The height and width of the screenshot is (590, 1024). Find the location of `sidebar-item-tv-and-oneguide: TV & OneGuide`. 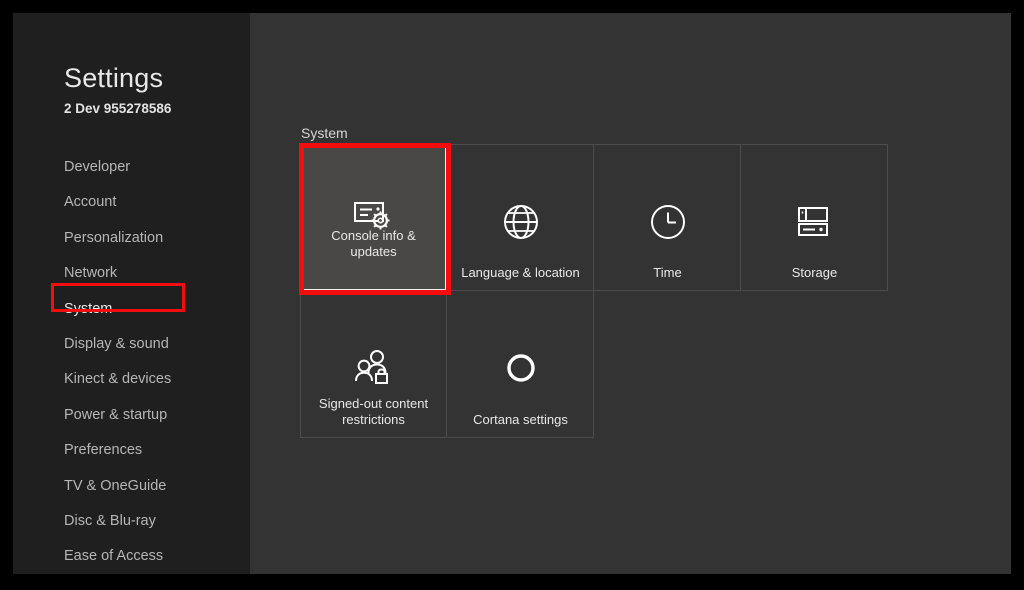

sidebar-item-tv-and-oneguide: TV & OneGuide is located at coordinates (131, 486).